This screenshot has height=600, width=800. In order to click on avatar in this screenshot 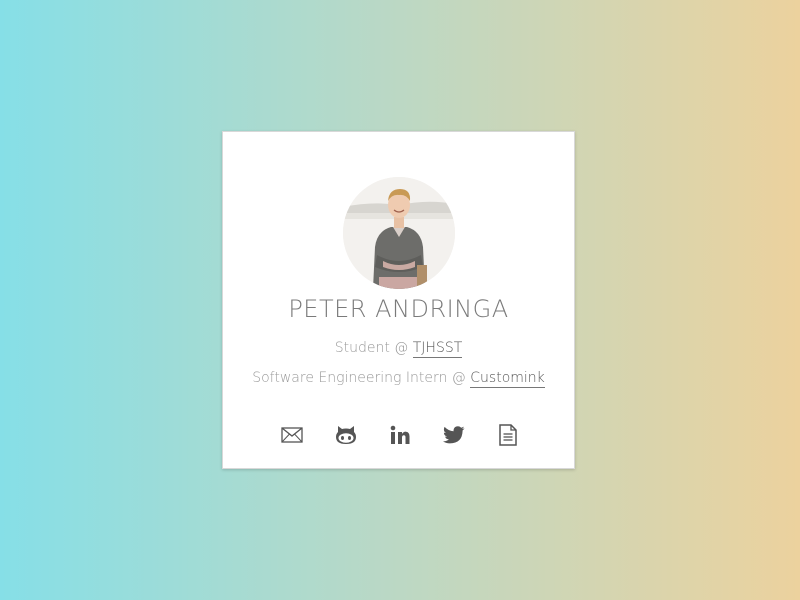, I will do `click(399, 233)`.